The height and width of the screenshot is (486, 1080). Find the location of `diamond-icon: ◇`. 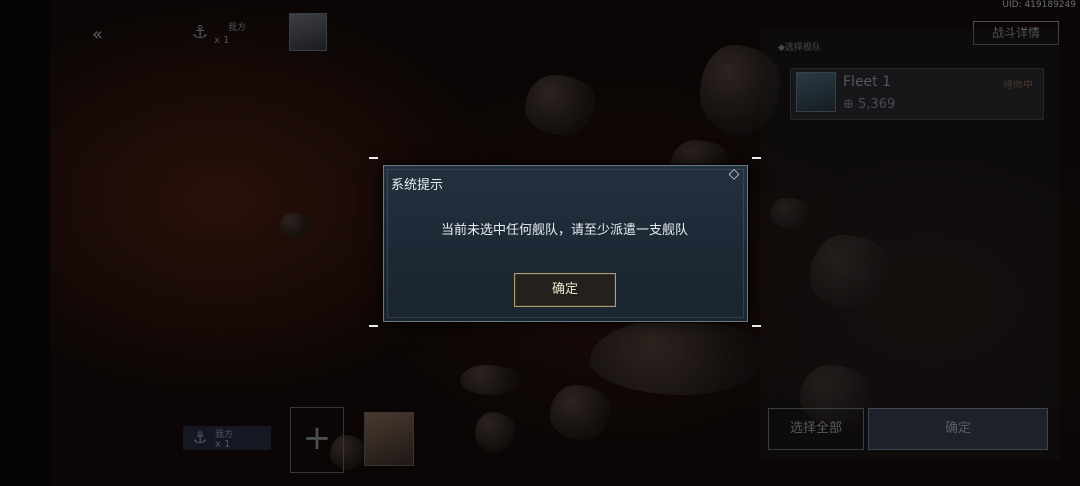

diamond-icon: ◇ is located at coordinates (734, 174).